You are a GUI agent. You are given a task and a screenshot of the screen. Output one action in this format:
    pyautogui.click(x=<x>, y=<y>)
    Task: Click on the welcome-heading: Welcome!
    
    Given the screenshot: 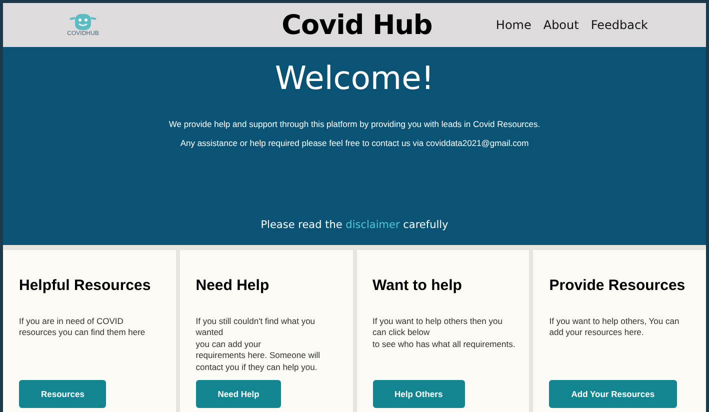 What is the action you would take?
    pyautogui.click(x=354, y=78)
    